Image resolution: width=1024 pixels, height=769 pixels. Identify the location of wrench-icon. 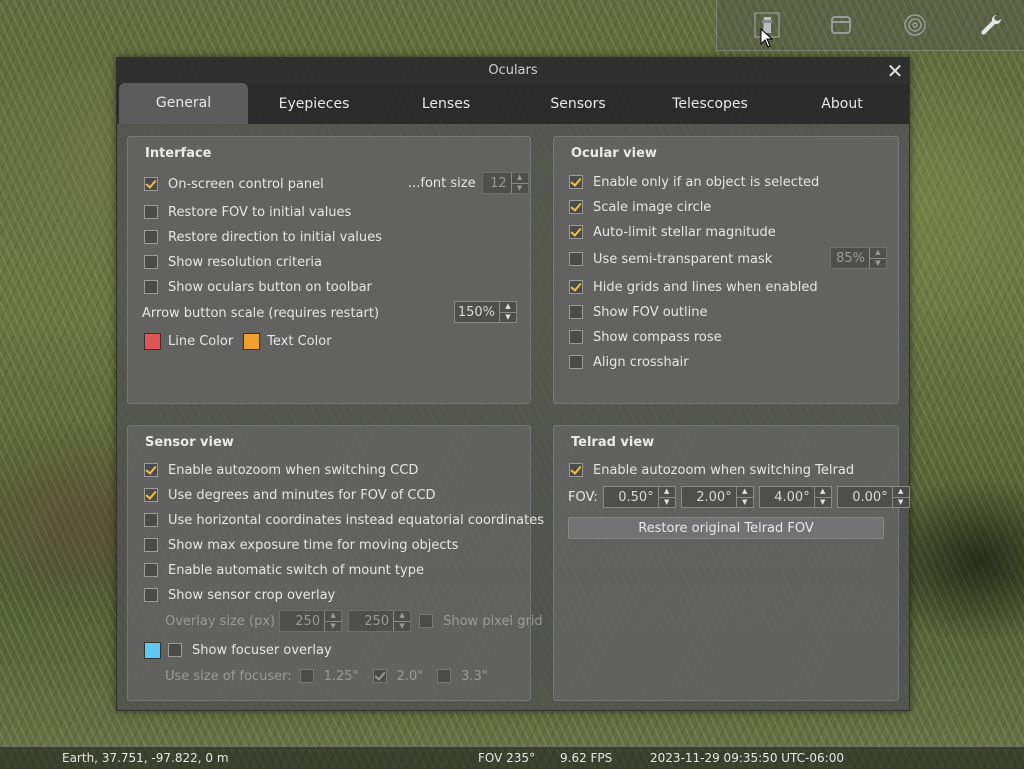
(991, 25).